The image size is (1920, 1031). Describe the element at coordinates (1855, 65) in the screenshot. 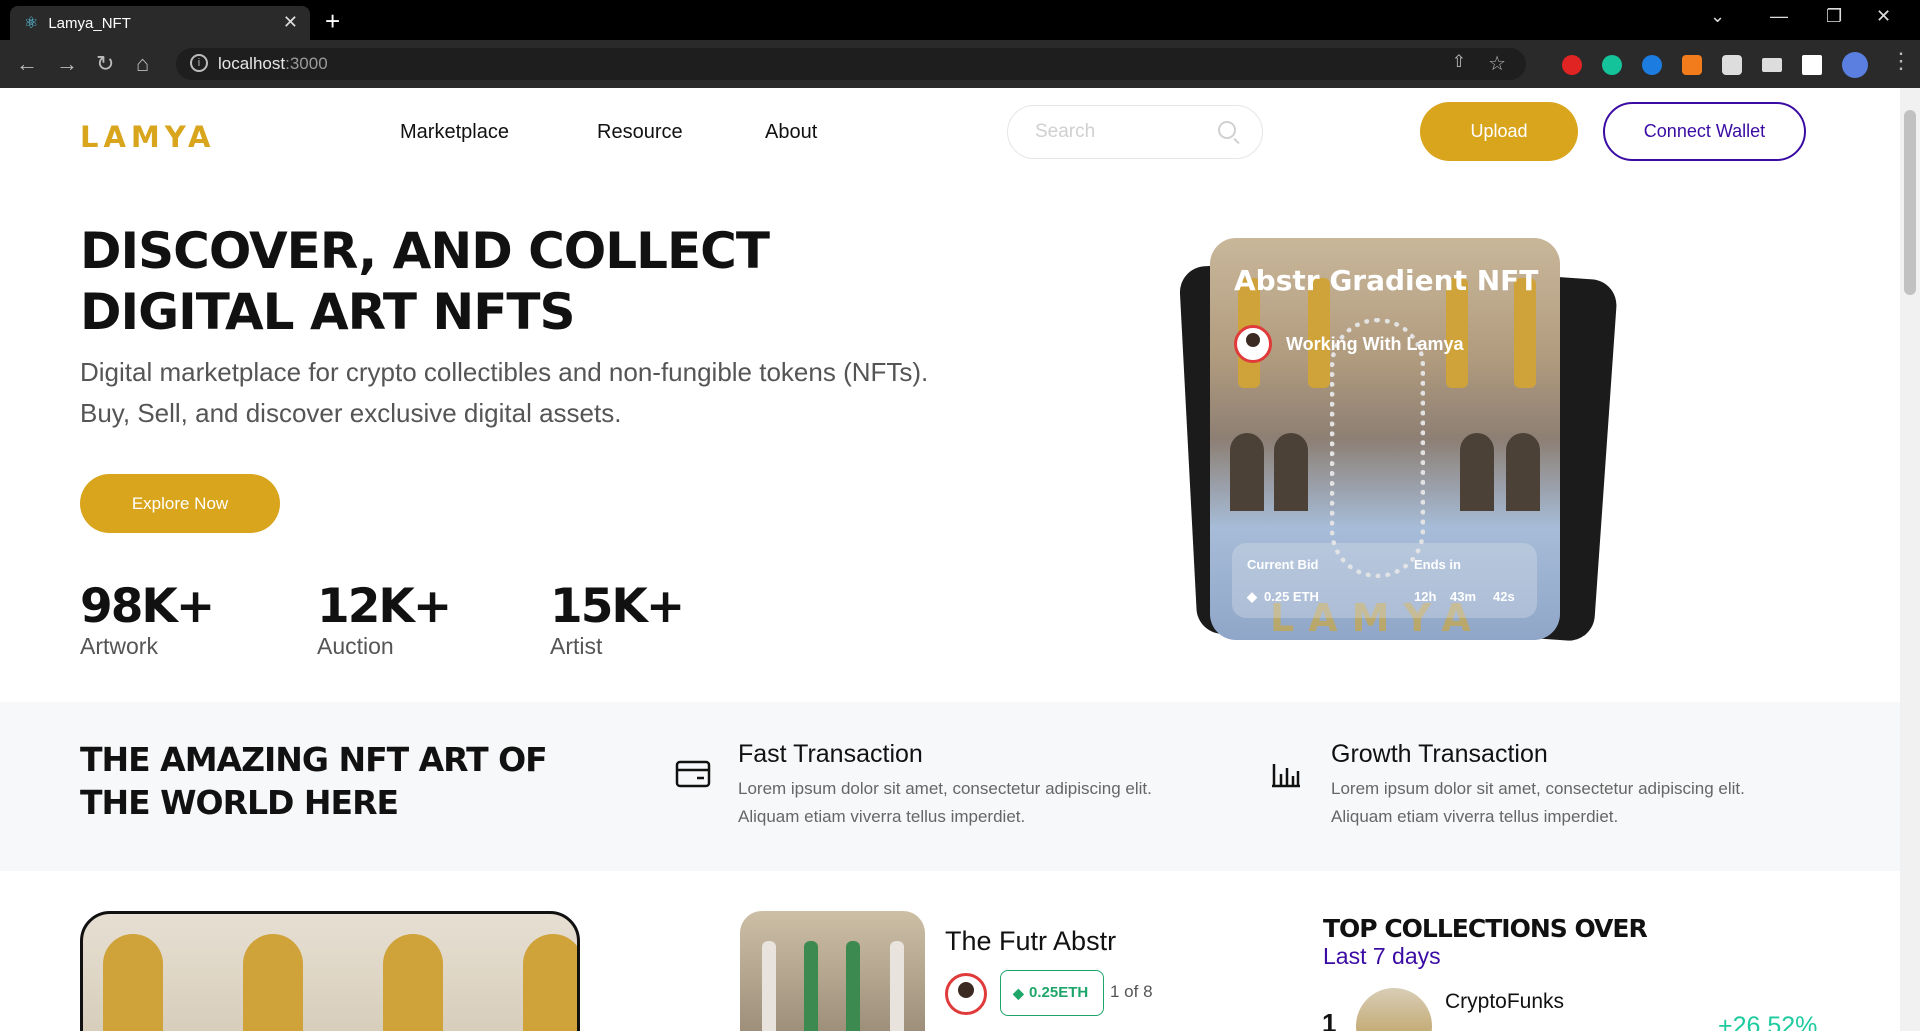

I see `profile-avatar` at that location.